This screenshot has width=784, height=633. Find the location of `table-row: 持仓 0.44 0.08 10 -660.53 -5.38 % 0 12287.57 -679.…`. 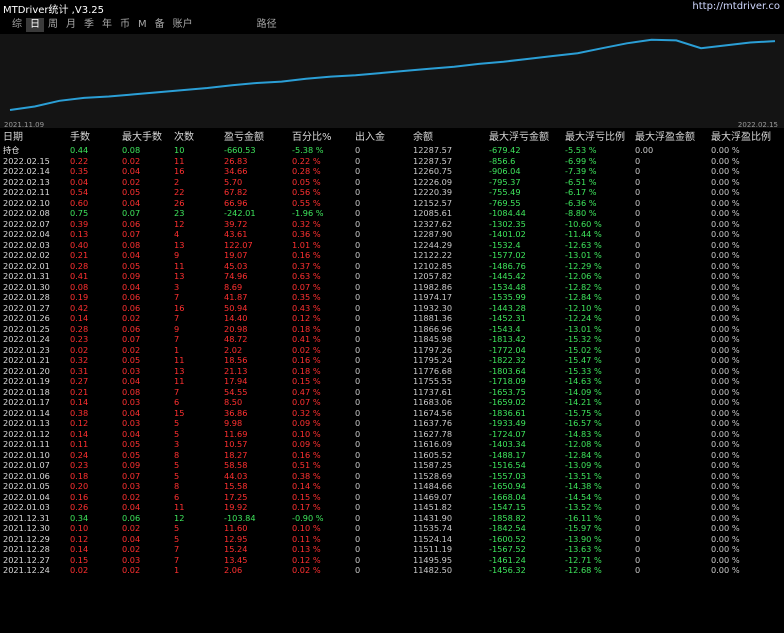

table-row: 持仓 0.44 0.08 10 -660.53 -5.38 % 0 12287.57 -679.… is located at coordinates (392, 150).